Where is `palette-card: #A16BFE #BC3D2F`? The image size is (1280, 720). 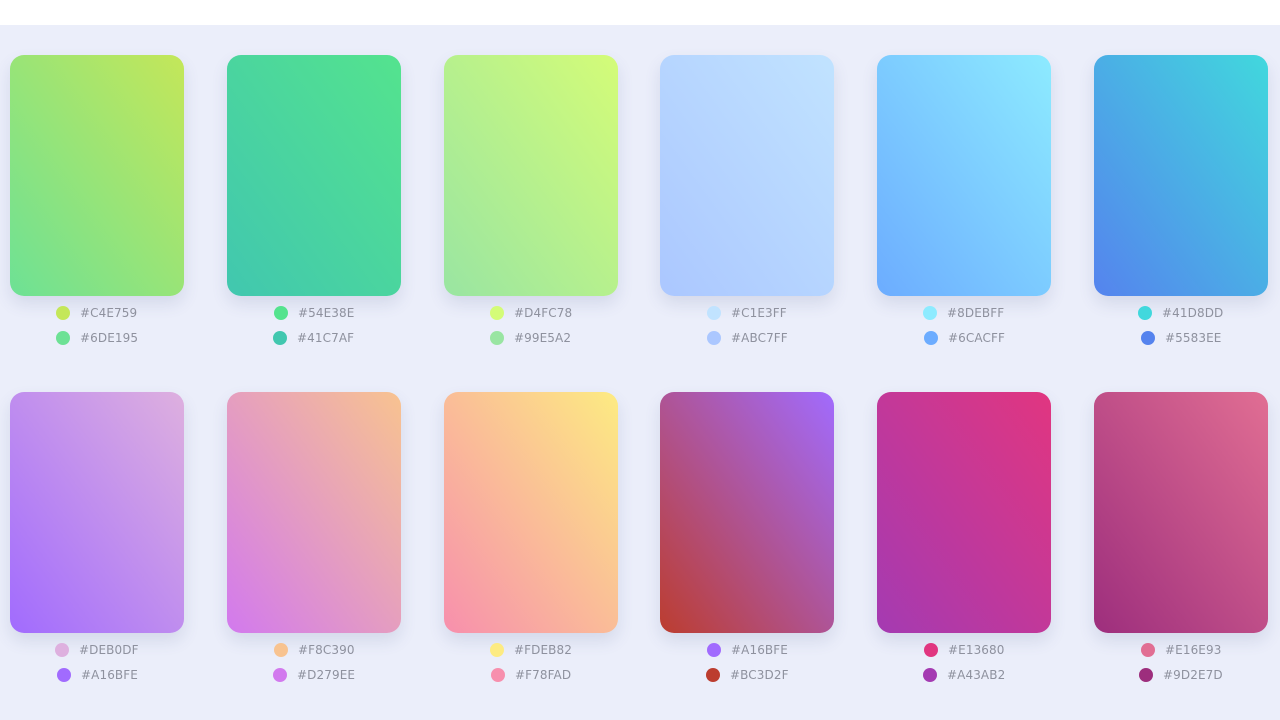
palette-card: #A16BFE #BC3D2F is located at coordinates (747, 552).